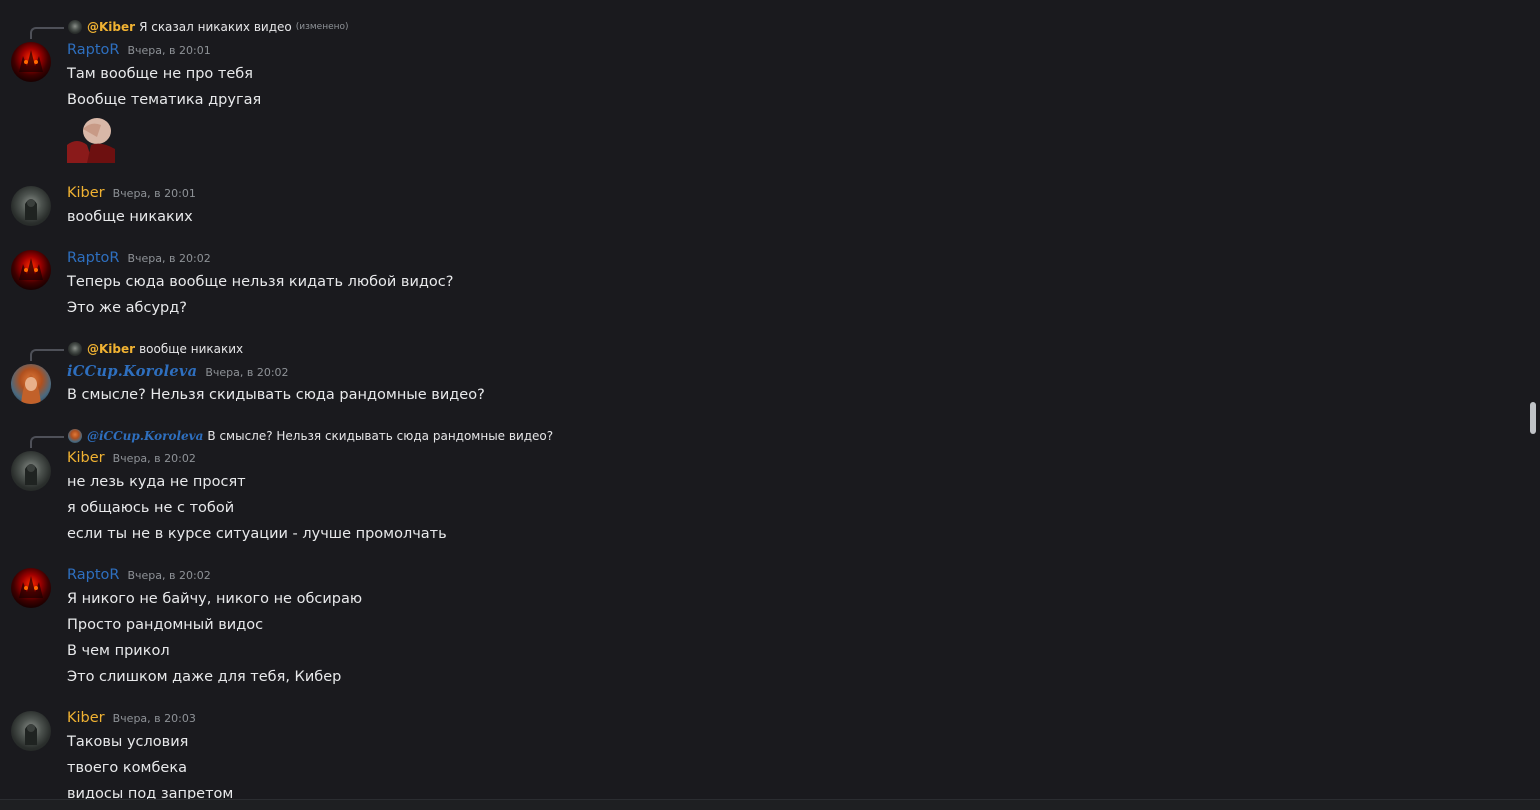 The width and height of the screenshot is (1540, 810). I want to click on message-text: Это же абсурд?, so click(127, 308).